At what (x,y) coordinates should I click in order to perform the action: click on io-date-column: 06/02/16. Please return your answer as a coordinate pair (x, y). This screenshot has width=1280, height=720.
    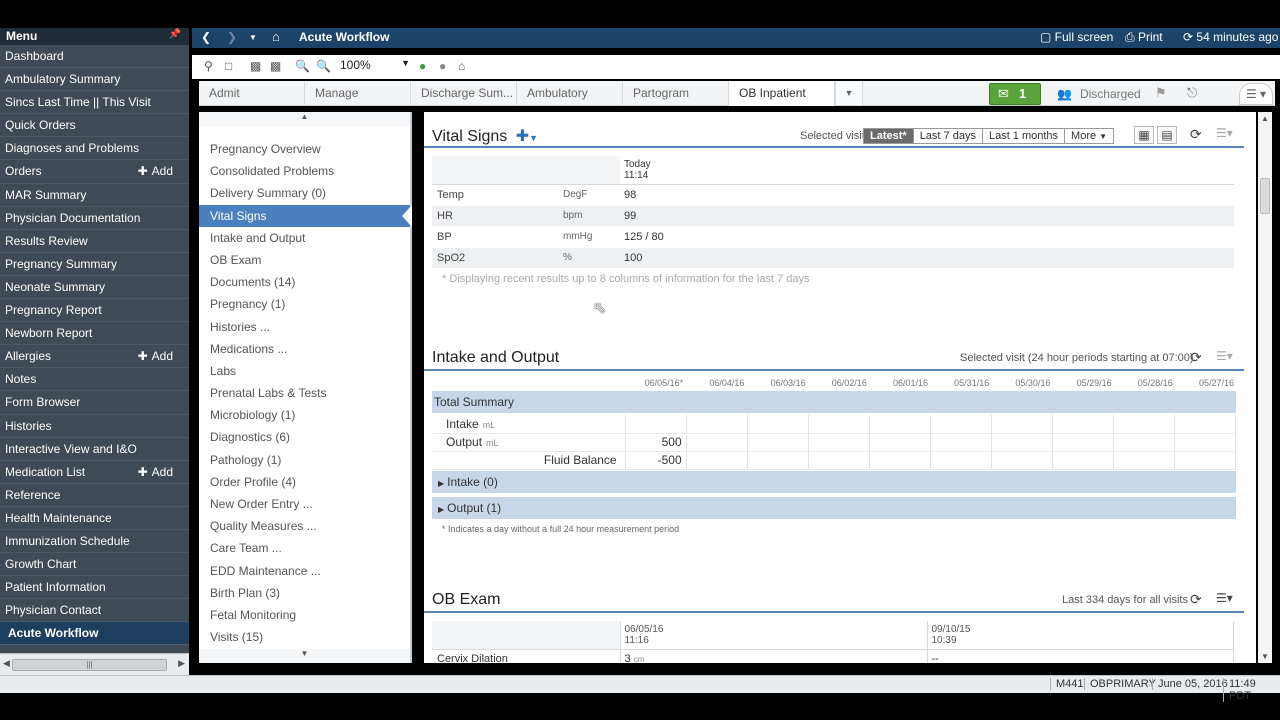
    Looking at the image, I should click on (838, 383).